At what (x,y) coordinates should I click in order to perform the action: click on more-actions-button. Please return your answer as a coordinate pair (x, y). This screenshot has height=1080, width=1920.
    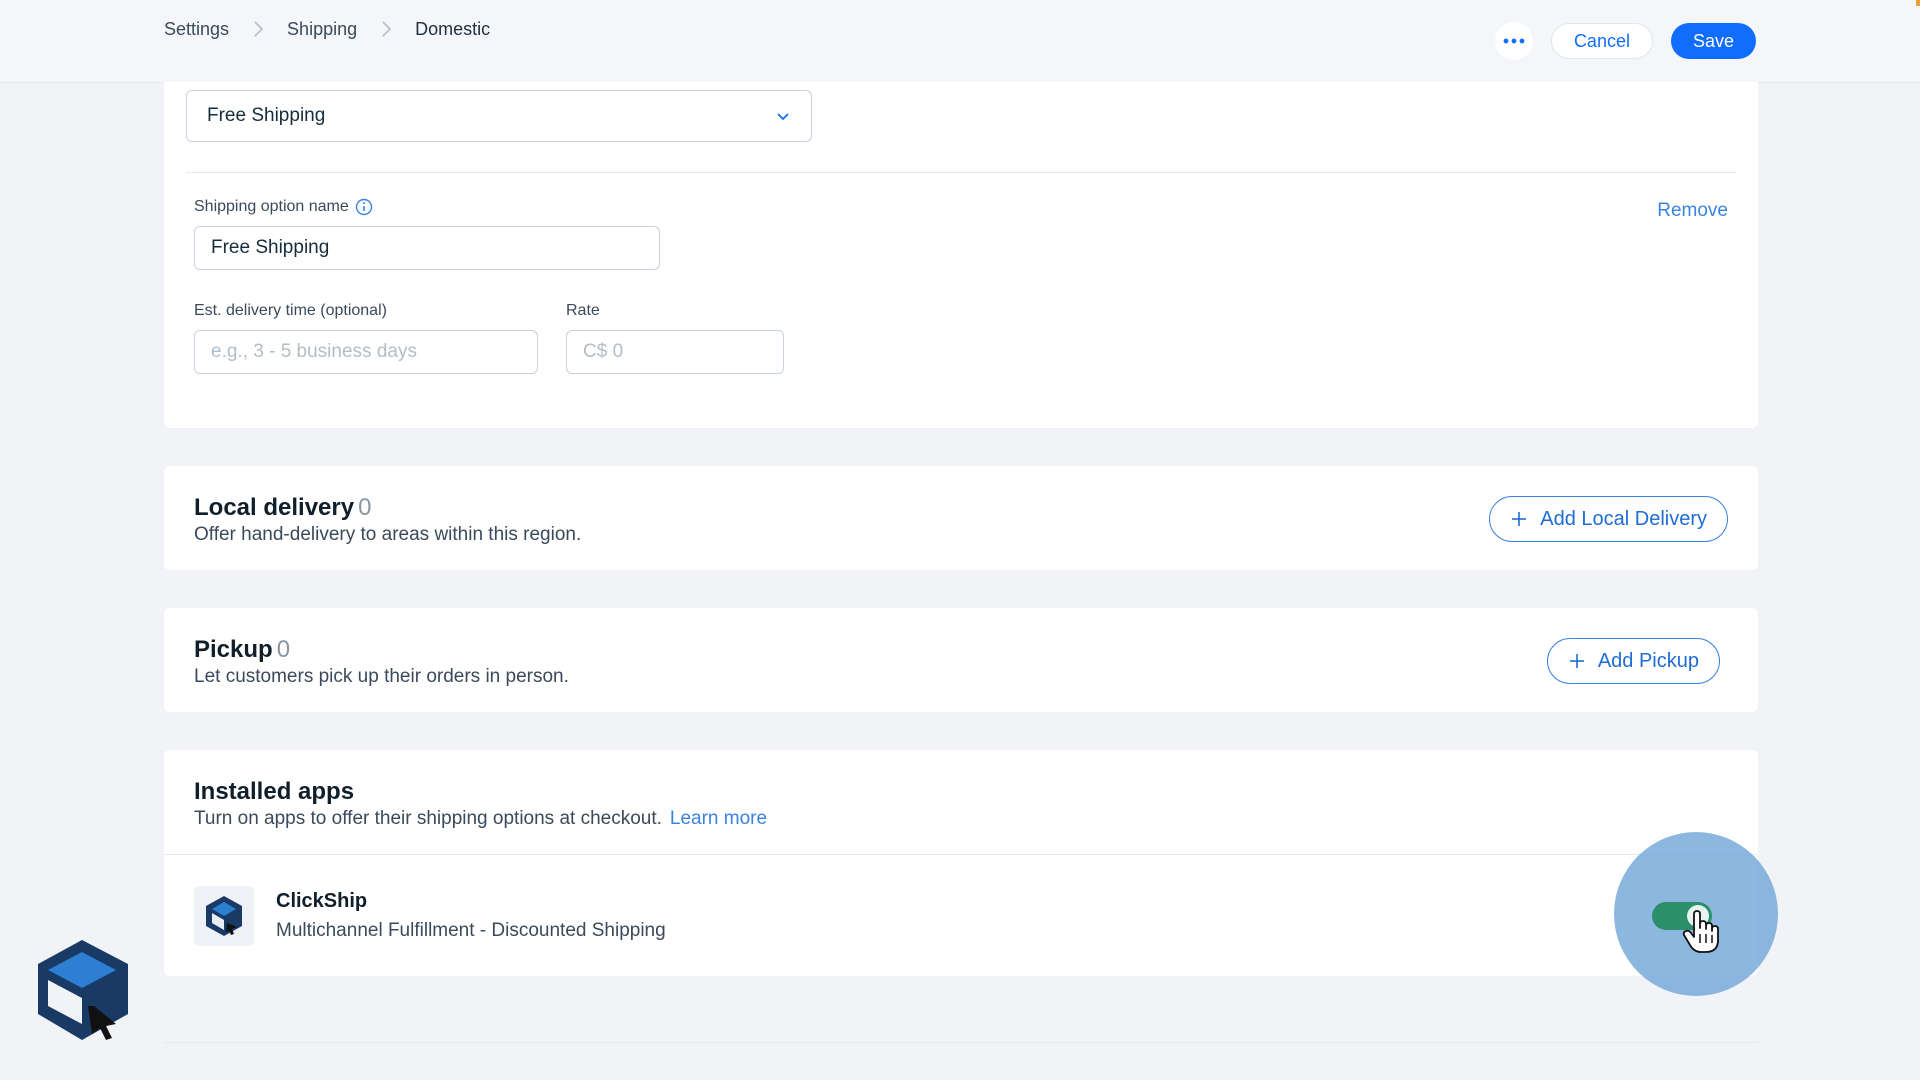
    Looking at the image, I should click on (1513, 41).